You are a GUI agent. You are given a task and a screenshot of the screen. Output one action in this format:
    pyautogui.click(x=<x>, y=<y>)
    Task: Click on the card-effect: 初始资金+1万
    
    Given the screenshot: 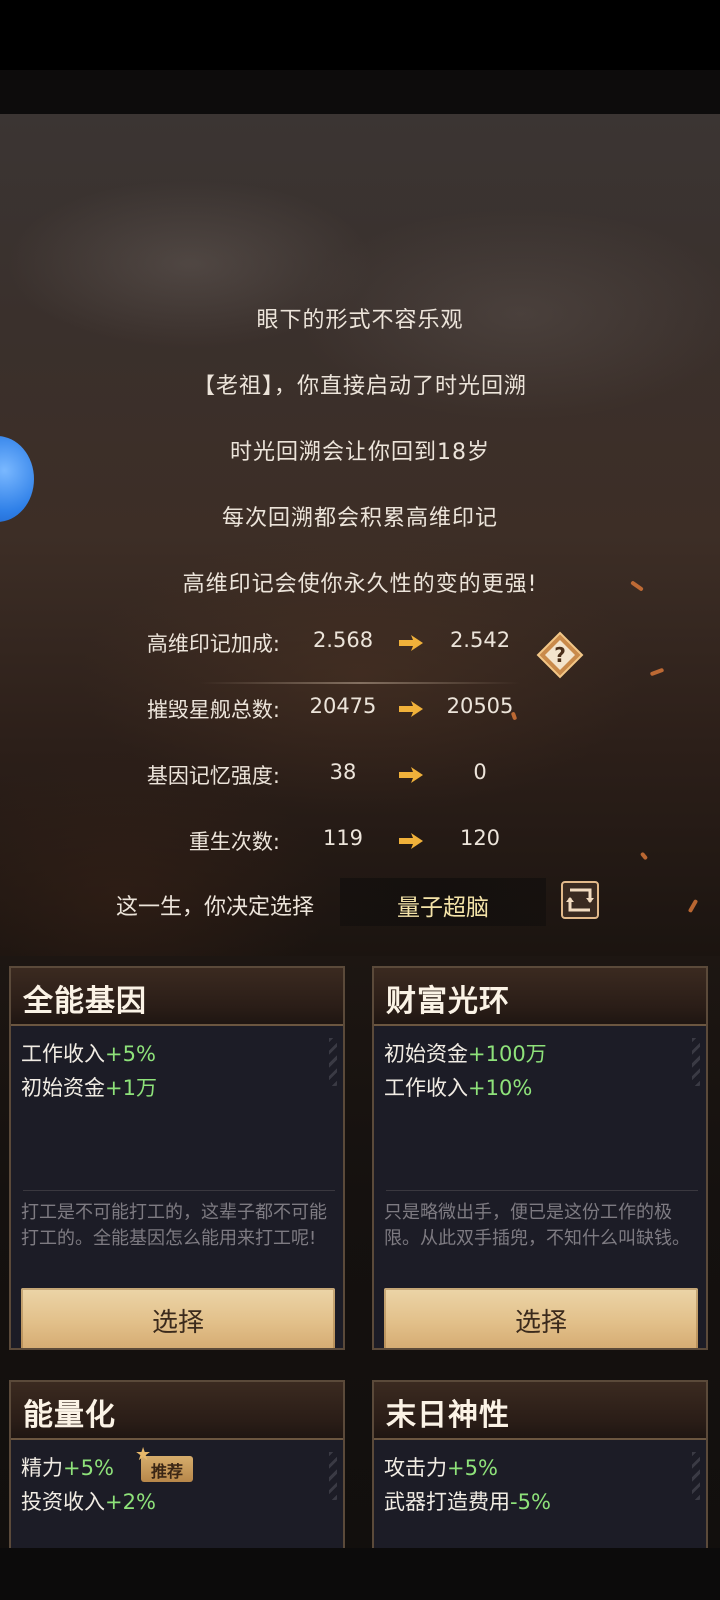 What is the action you would take?
    pyautogui.click(x=89, y=1087)
    